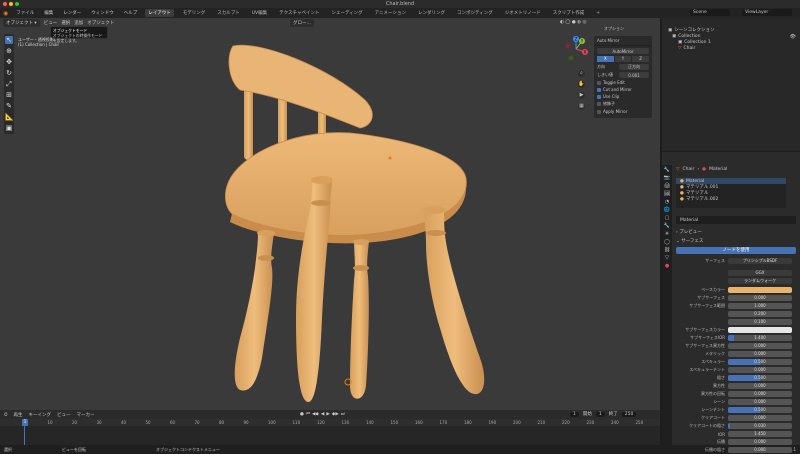  What do you see at coordinates (667, 218) in the screenshot?
I see `object-tab-icon: ▢` at bounding box center [667, 218].